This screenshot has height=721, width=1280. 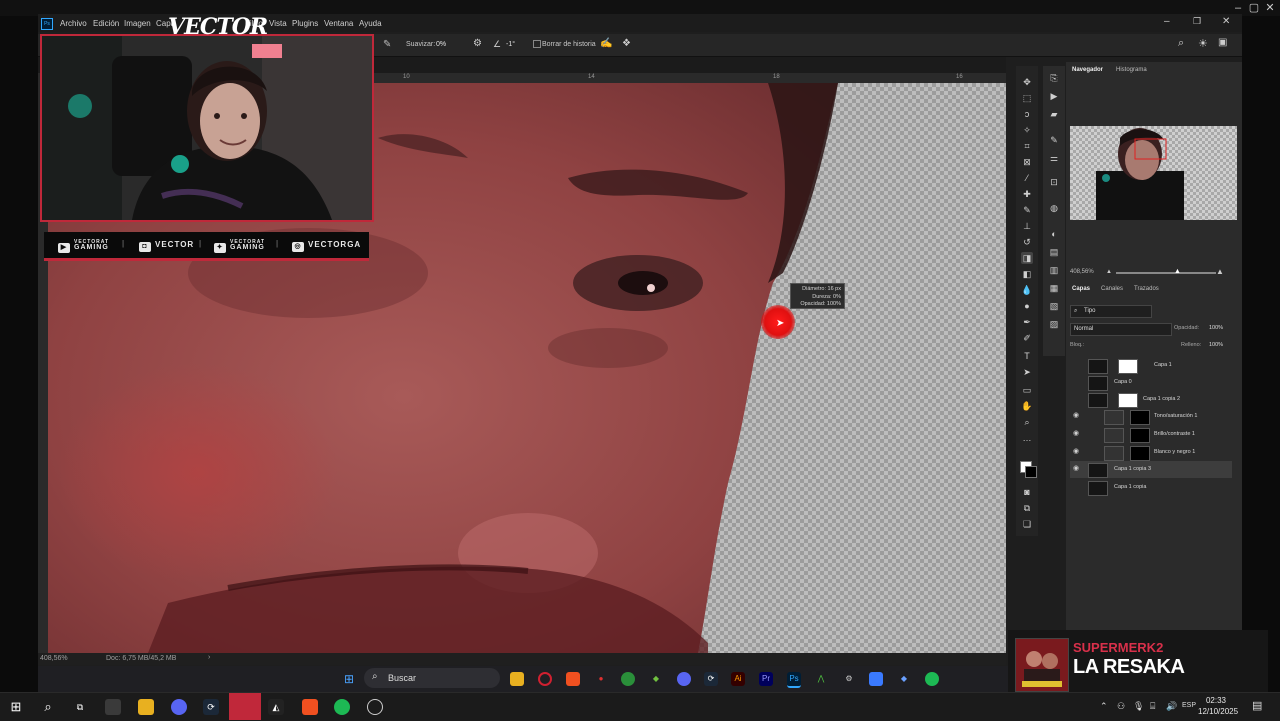 I want to click on properties-panel-icon: ▥, so click(x=1054, y=270).